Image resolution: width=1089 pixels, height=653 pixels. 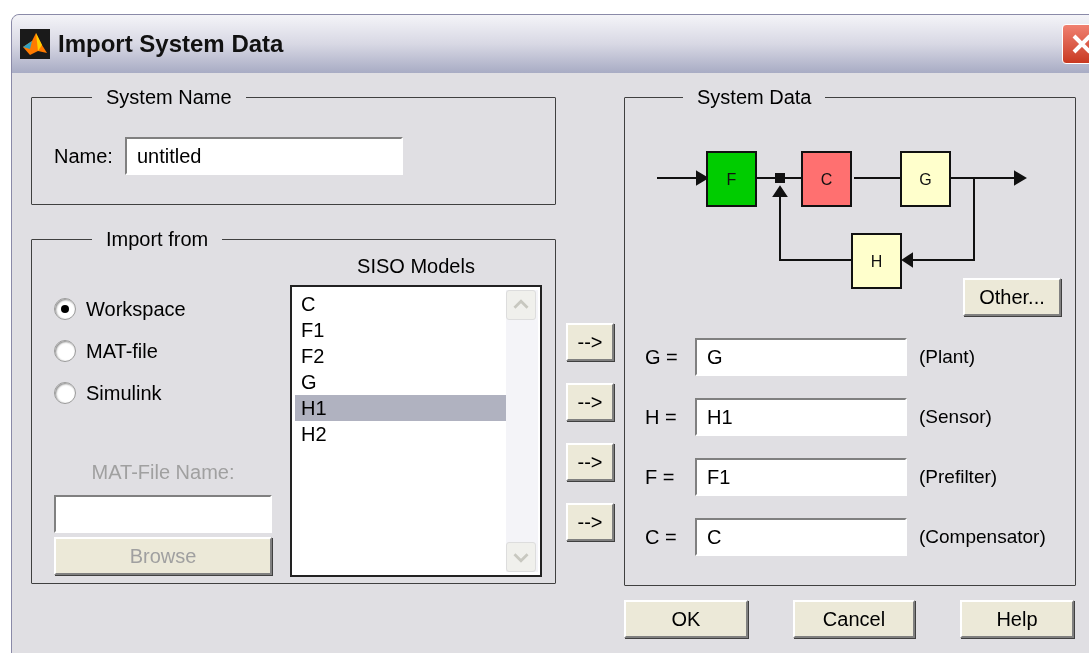 I want to click on role-label: (Prefilter), so click(x=958, y=476).